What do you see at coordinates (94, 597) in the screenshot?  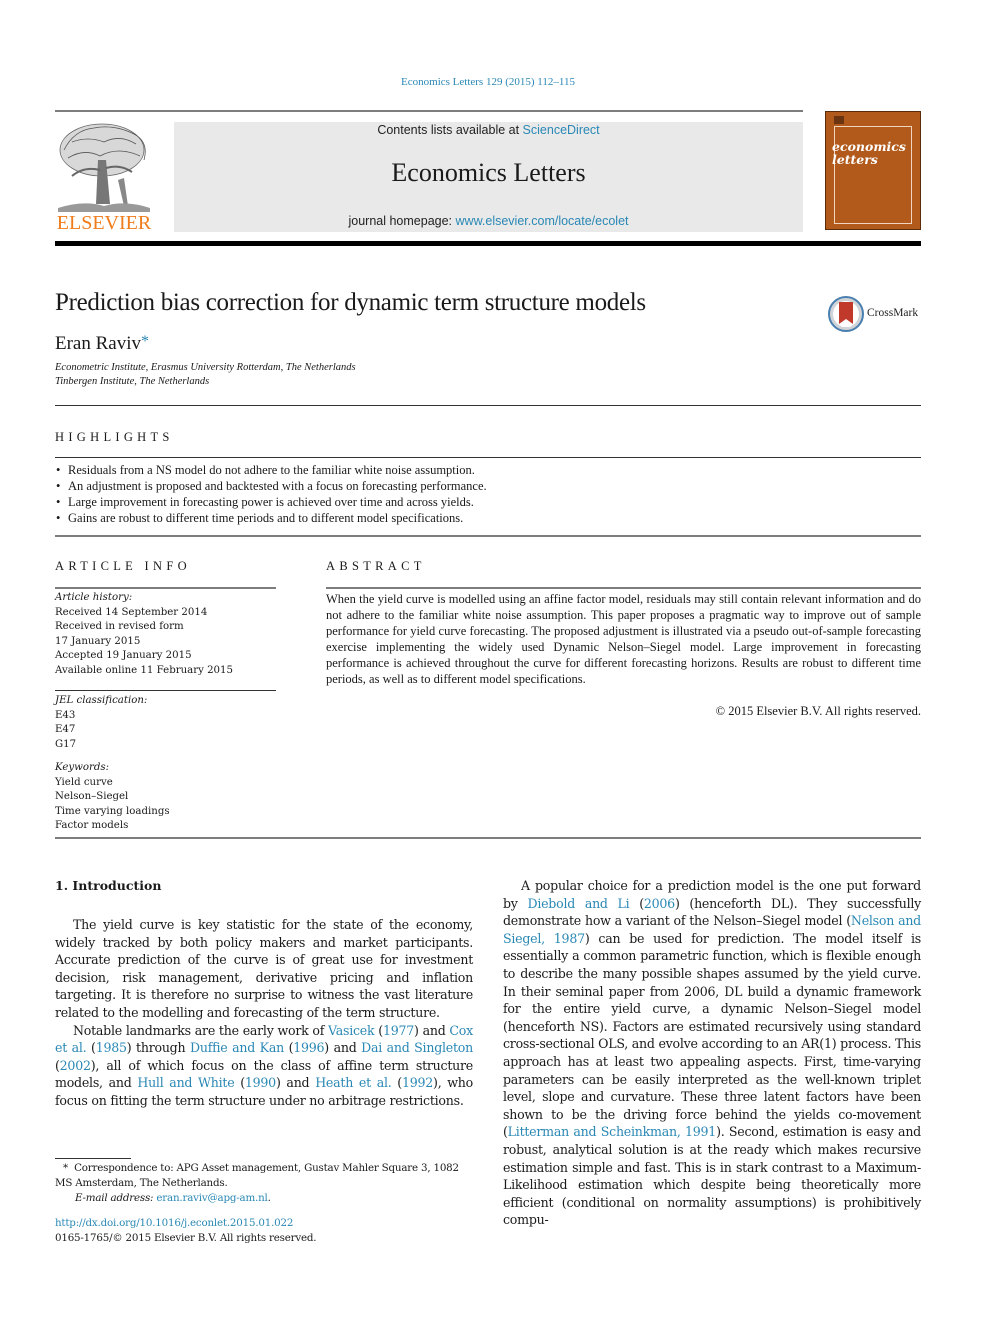 I see `history-label: Article history:` at bounding box center [94, 597].